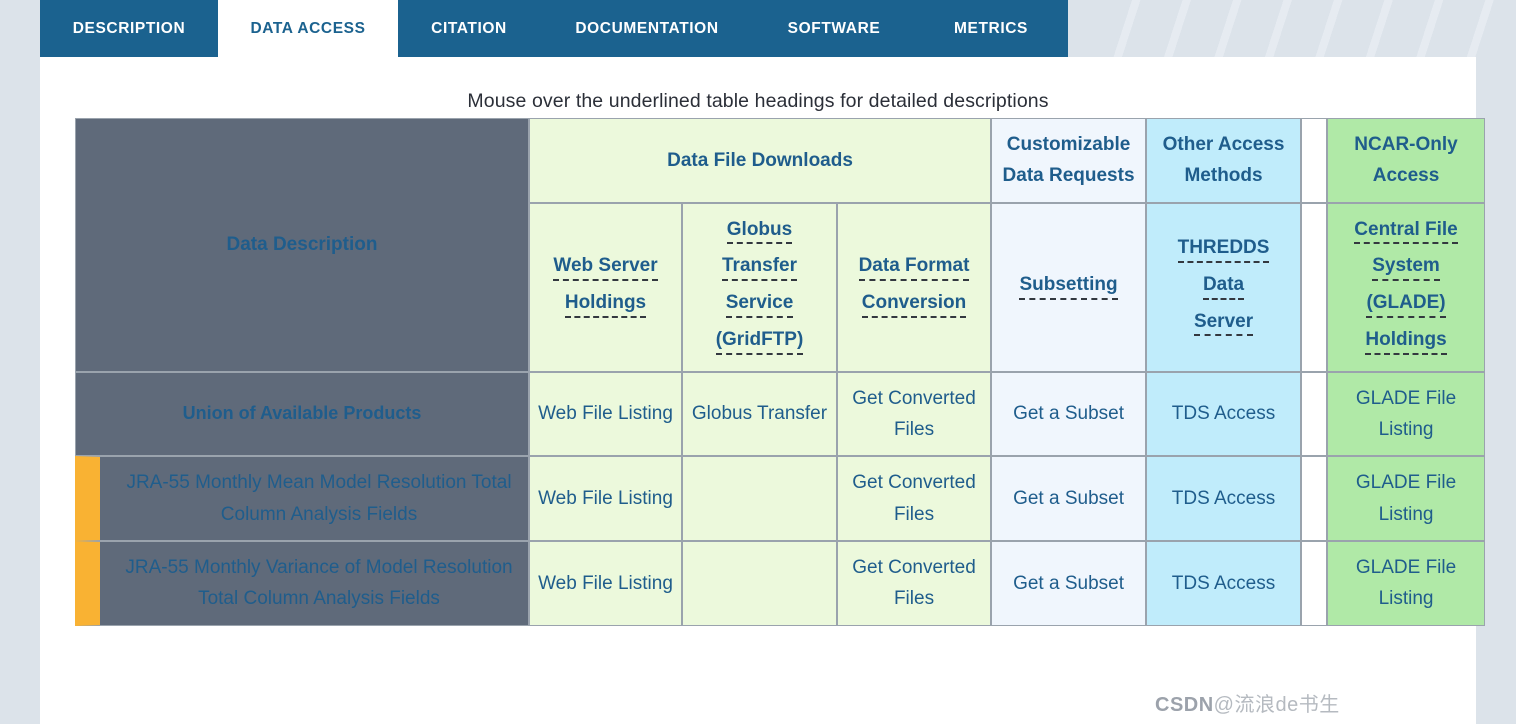  I want to click on header-globus-transfer-service: Globus Transfer Service (GridFTP), so click(759, 287).